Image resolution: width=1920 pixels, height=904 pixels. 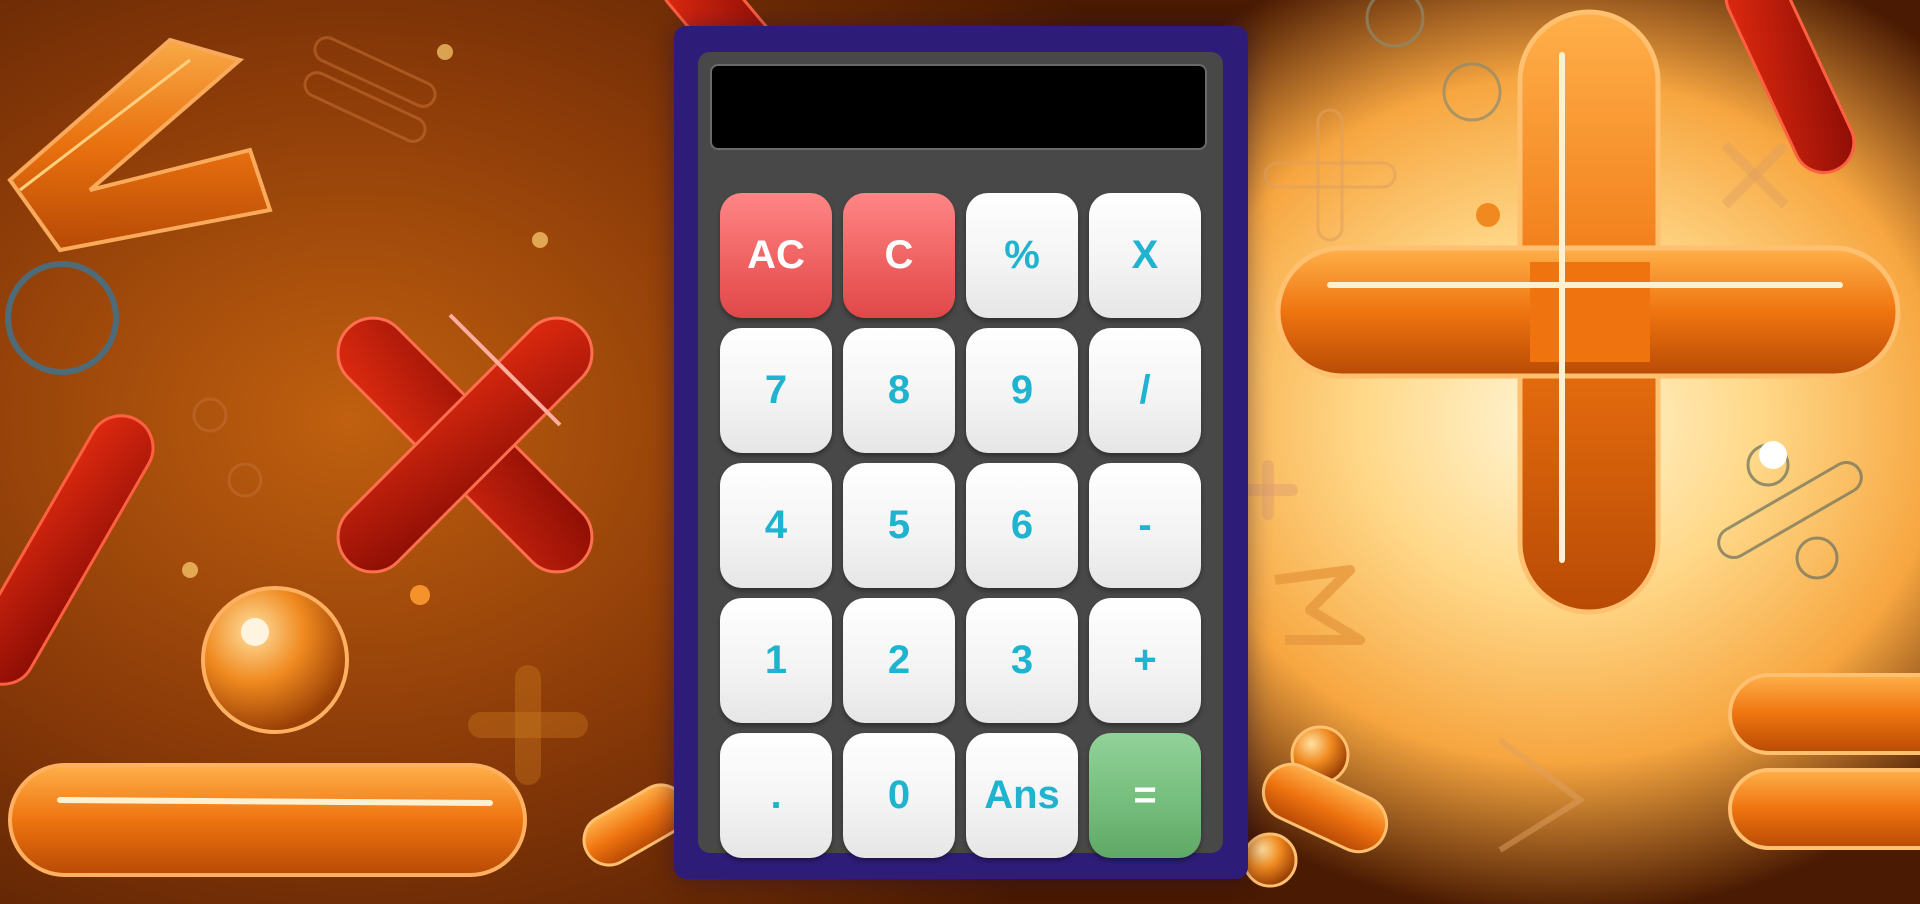 What do you see at coordinates (1145, 255) in the screenshot?
I see `multiply-button: X` at bounding box center [1145, 255].